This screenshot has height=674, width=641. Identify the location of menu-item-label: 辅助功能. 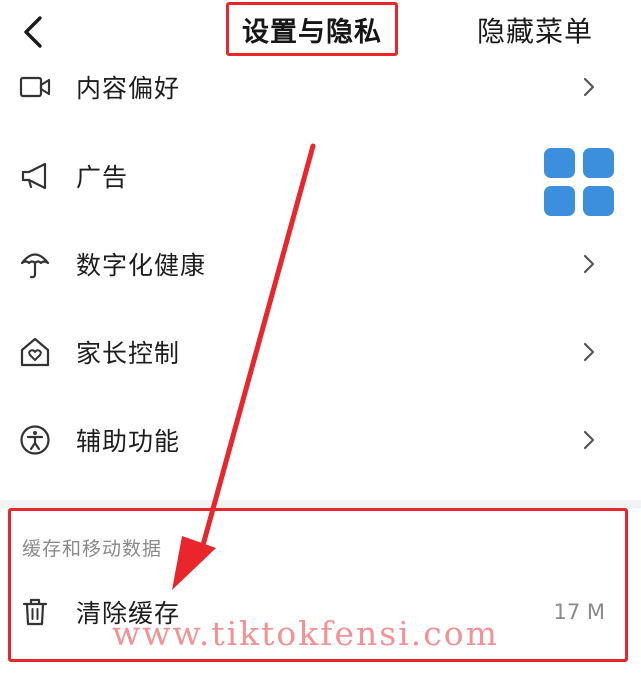
(128, 441).